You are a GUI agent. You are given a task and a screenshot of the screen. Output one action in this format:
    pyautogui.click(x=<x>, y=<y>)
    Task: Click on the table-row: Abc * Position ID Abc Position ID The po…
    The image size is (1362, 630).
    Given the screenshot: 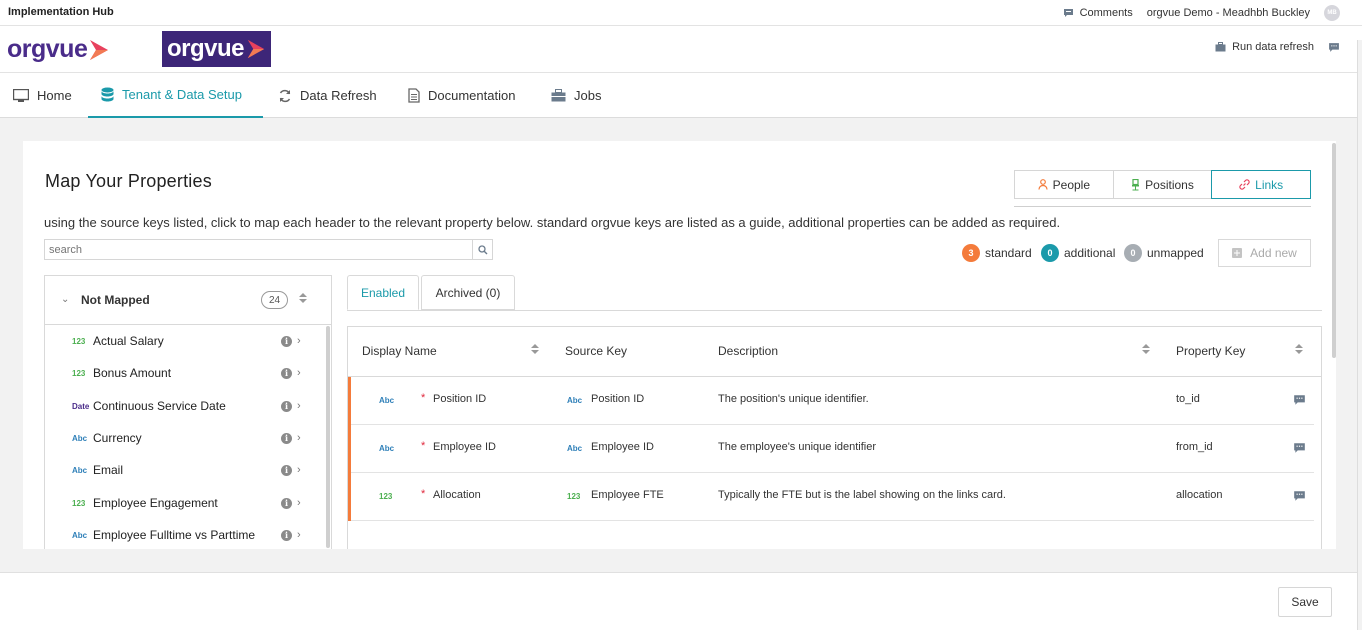 What is the action you would take?
    pyautogui.click(x=831, y=401)
    